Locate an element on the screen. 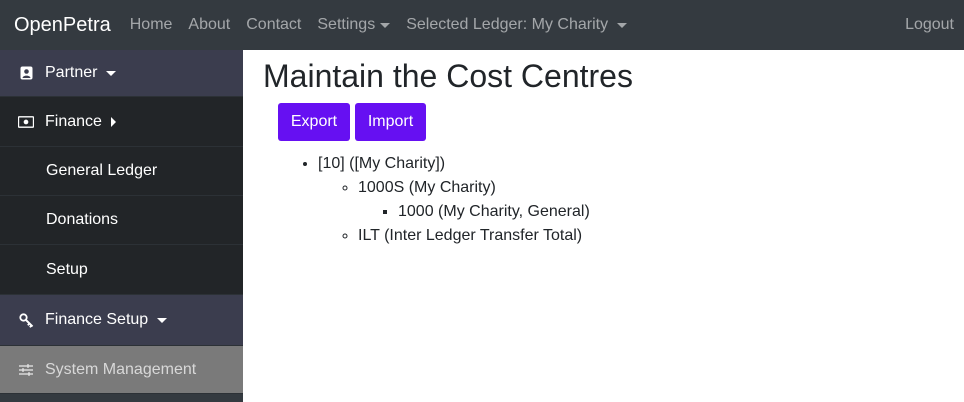  nav-ledger-dropdown: Selected Ledger: My Charity is located at coordinates (516, 25).